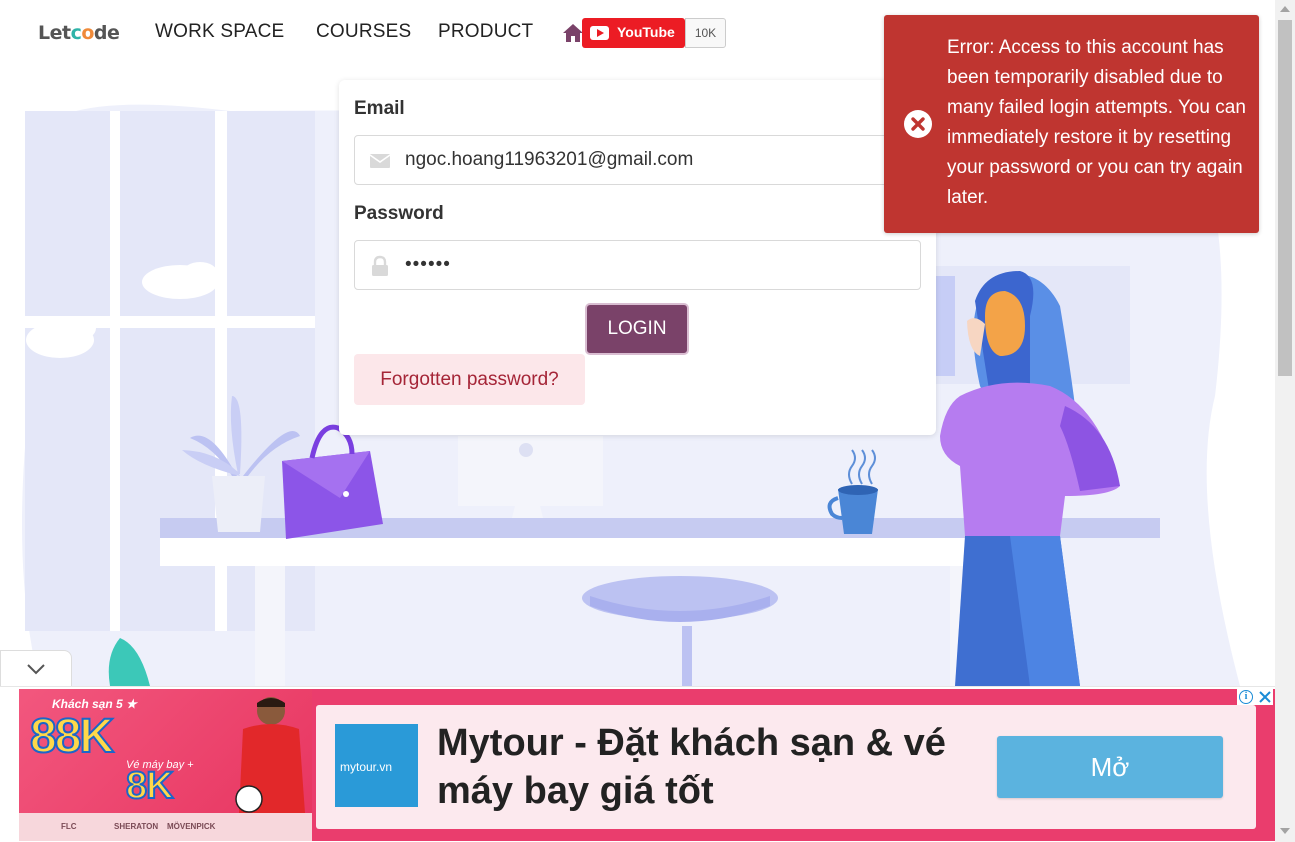 The height and width of the screenshot is (842, 1295). I want to click on home-icon, so click(573, 33).